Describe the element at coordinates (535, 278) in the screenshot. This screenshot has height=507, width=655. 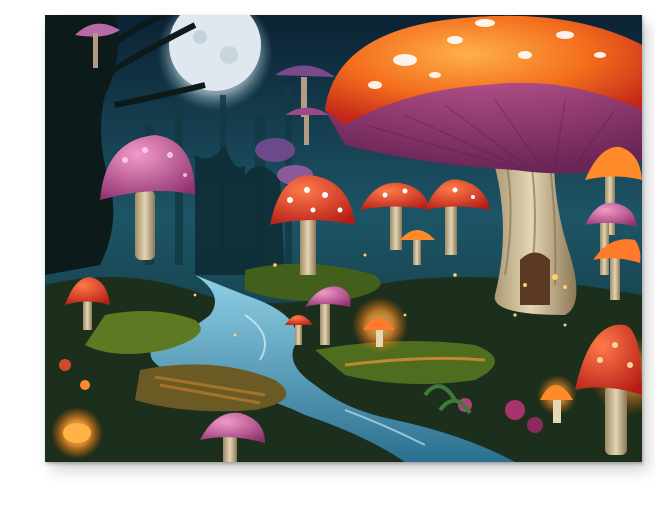
I see `tree-door` at that location.